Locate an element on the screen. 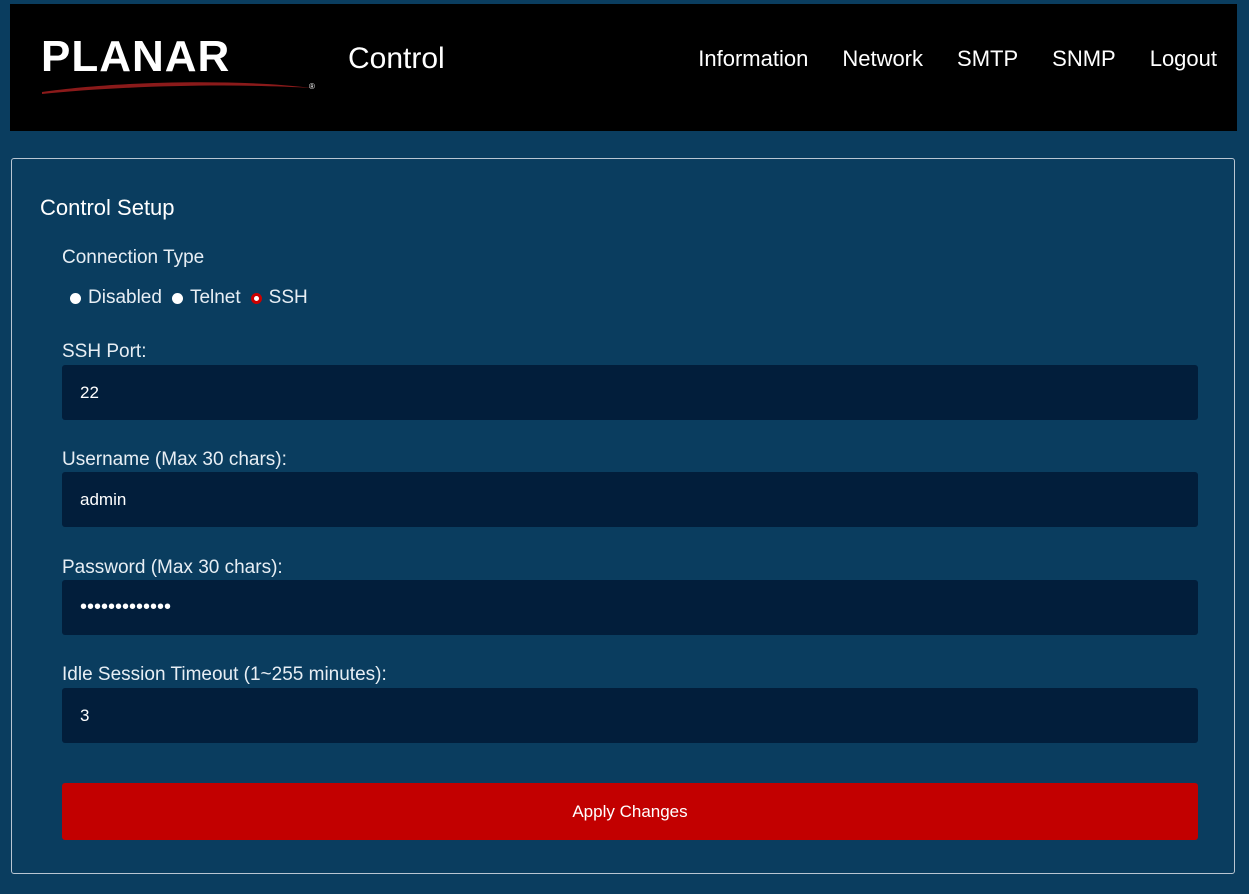 The image size is (1249, 894). logo-swoosh-icon is located at coordinates (177, 88).